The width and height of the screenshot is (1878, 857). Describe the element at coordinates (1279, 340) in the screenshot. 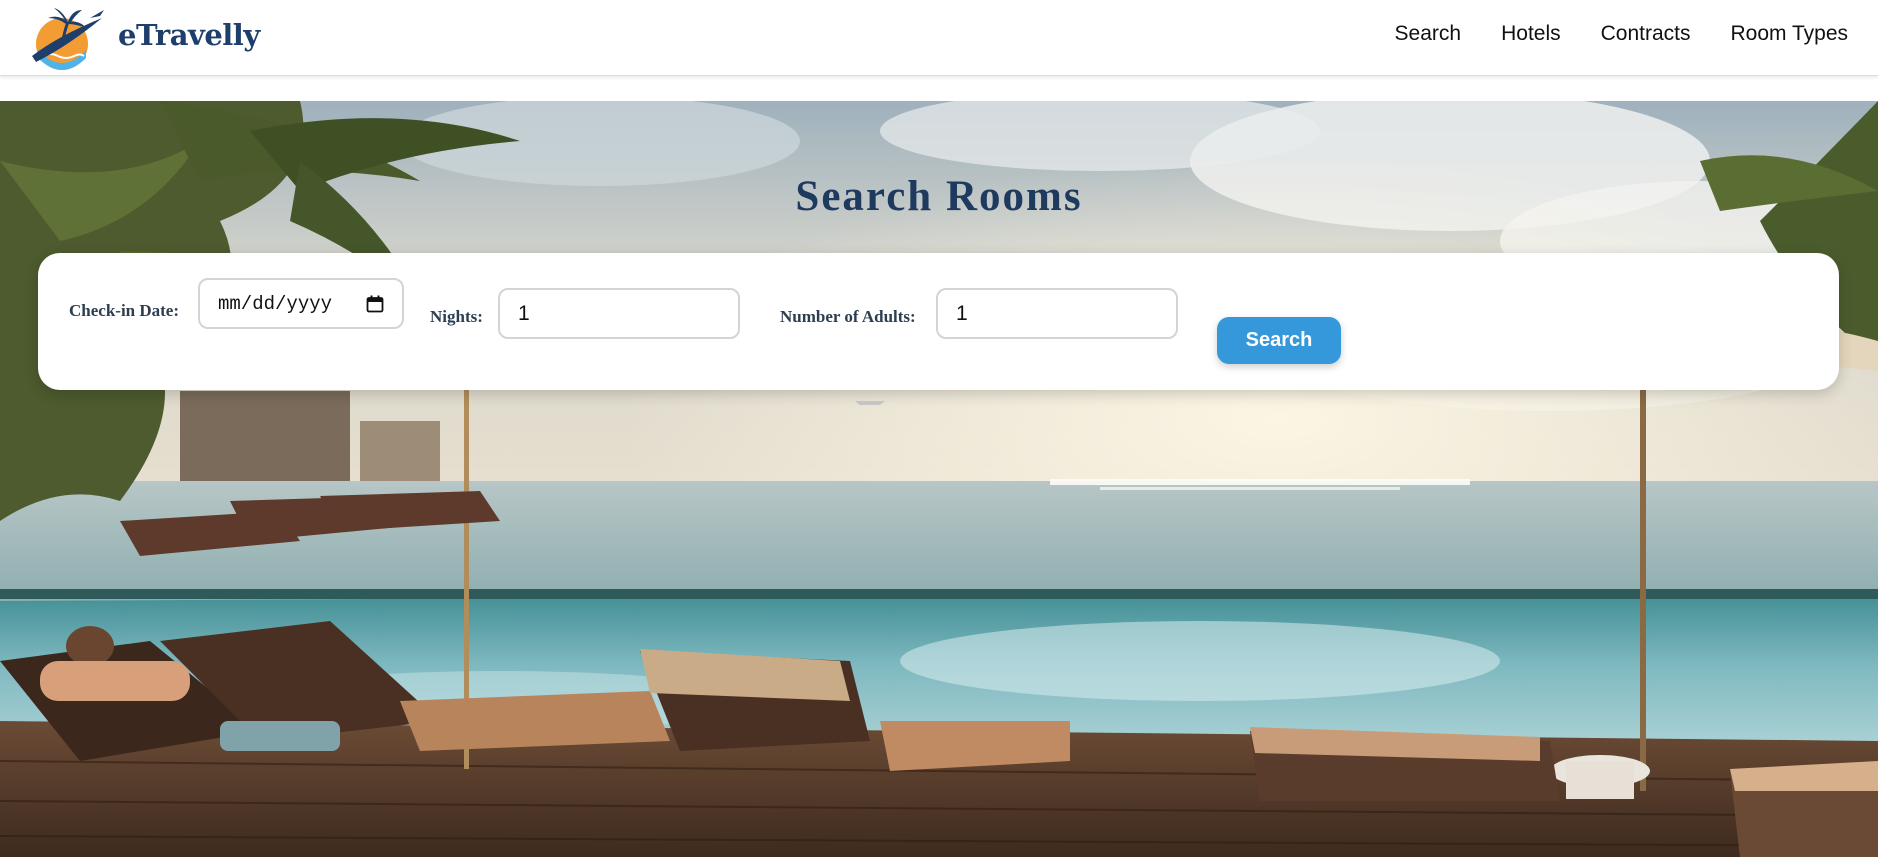

I see `search-button: Search` at that location.